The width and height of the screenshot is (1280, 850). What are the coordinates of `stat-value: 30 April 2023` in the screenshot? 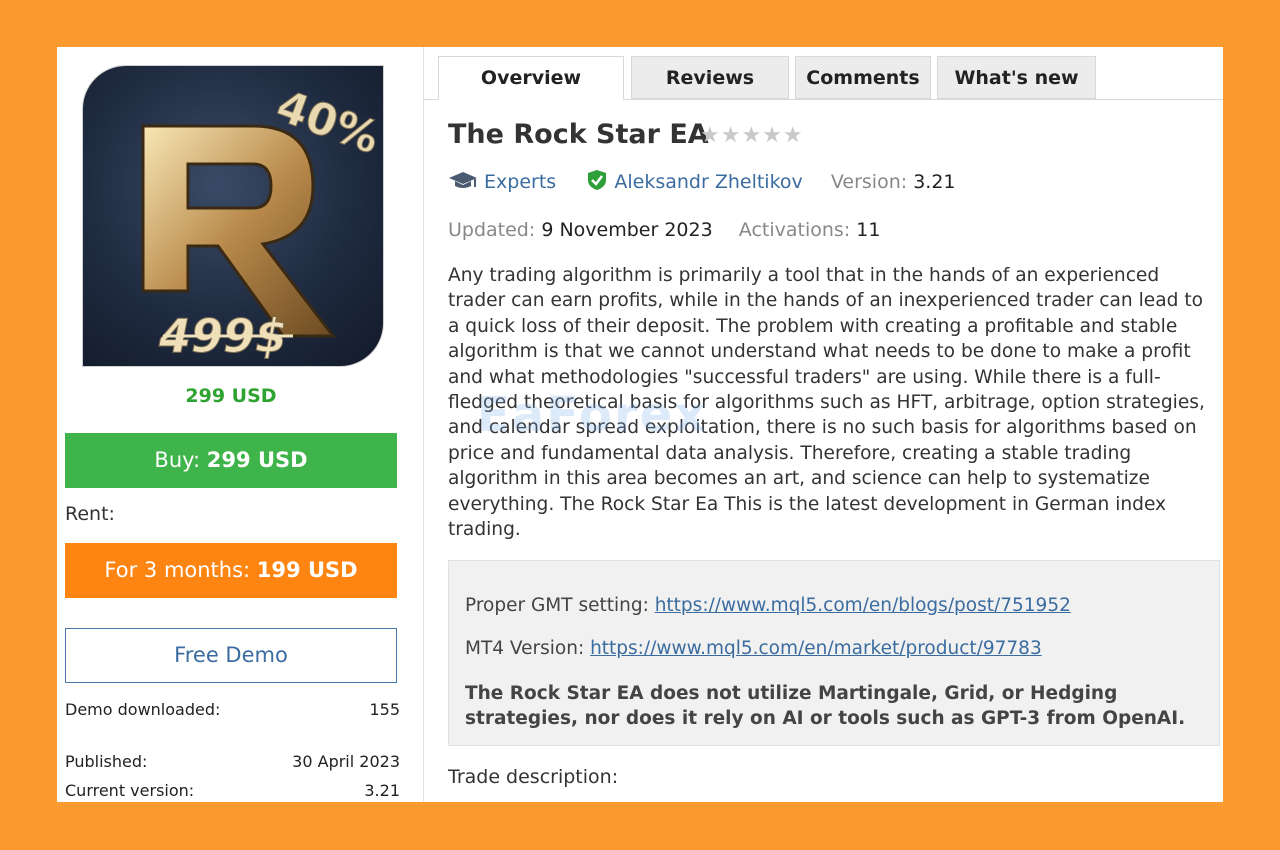 It's located at (346, 761).